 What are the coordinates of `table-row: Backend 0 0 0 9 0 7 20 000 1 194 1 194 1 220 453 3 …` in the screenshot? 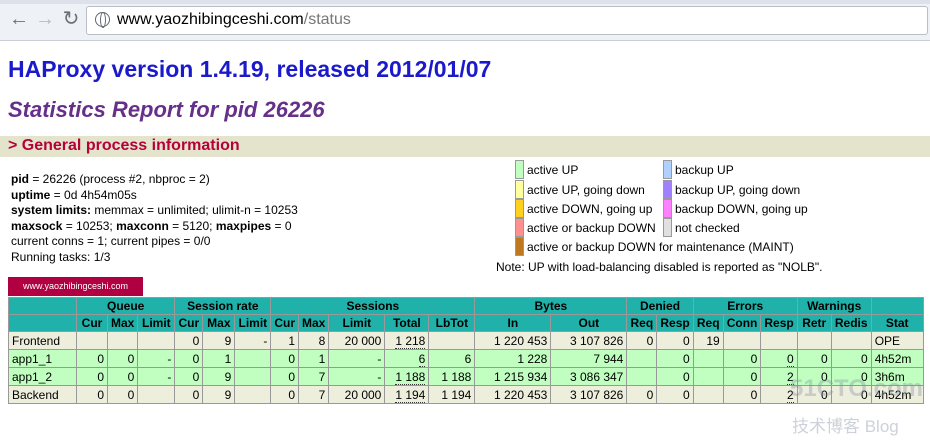 It's located at (466, 394).